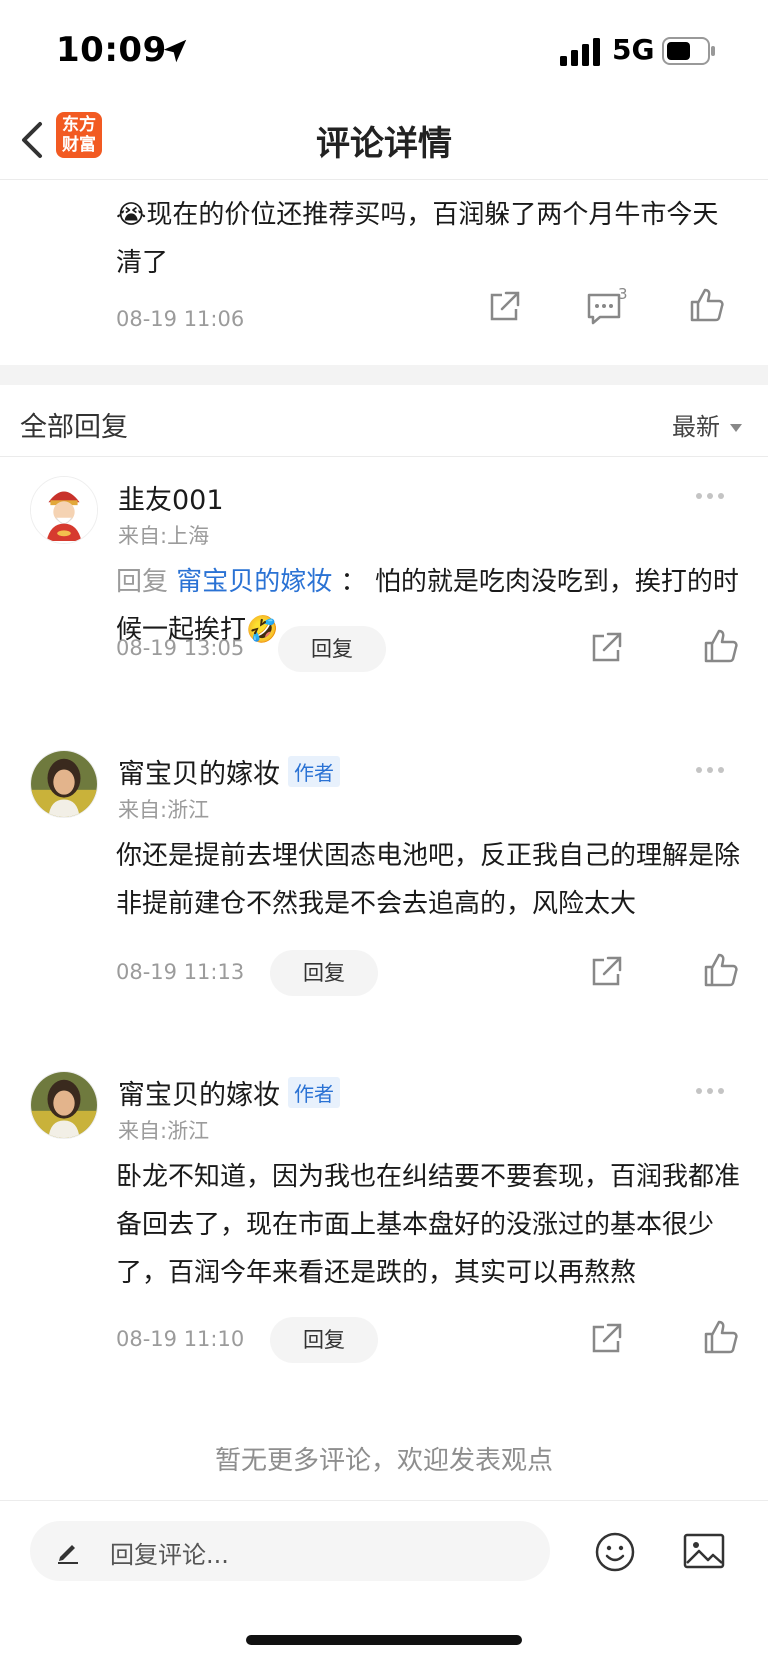 This screenshot has height=1663, width=768. I want to click on home-indicator, so click(384, 1640).